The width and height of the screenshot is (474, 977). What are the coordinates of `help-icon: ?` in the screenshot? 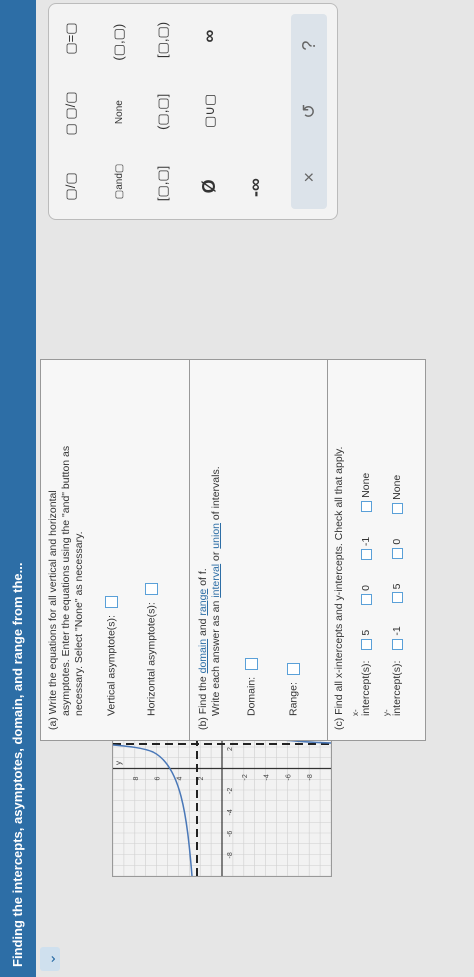 It's located at (309, 46).